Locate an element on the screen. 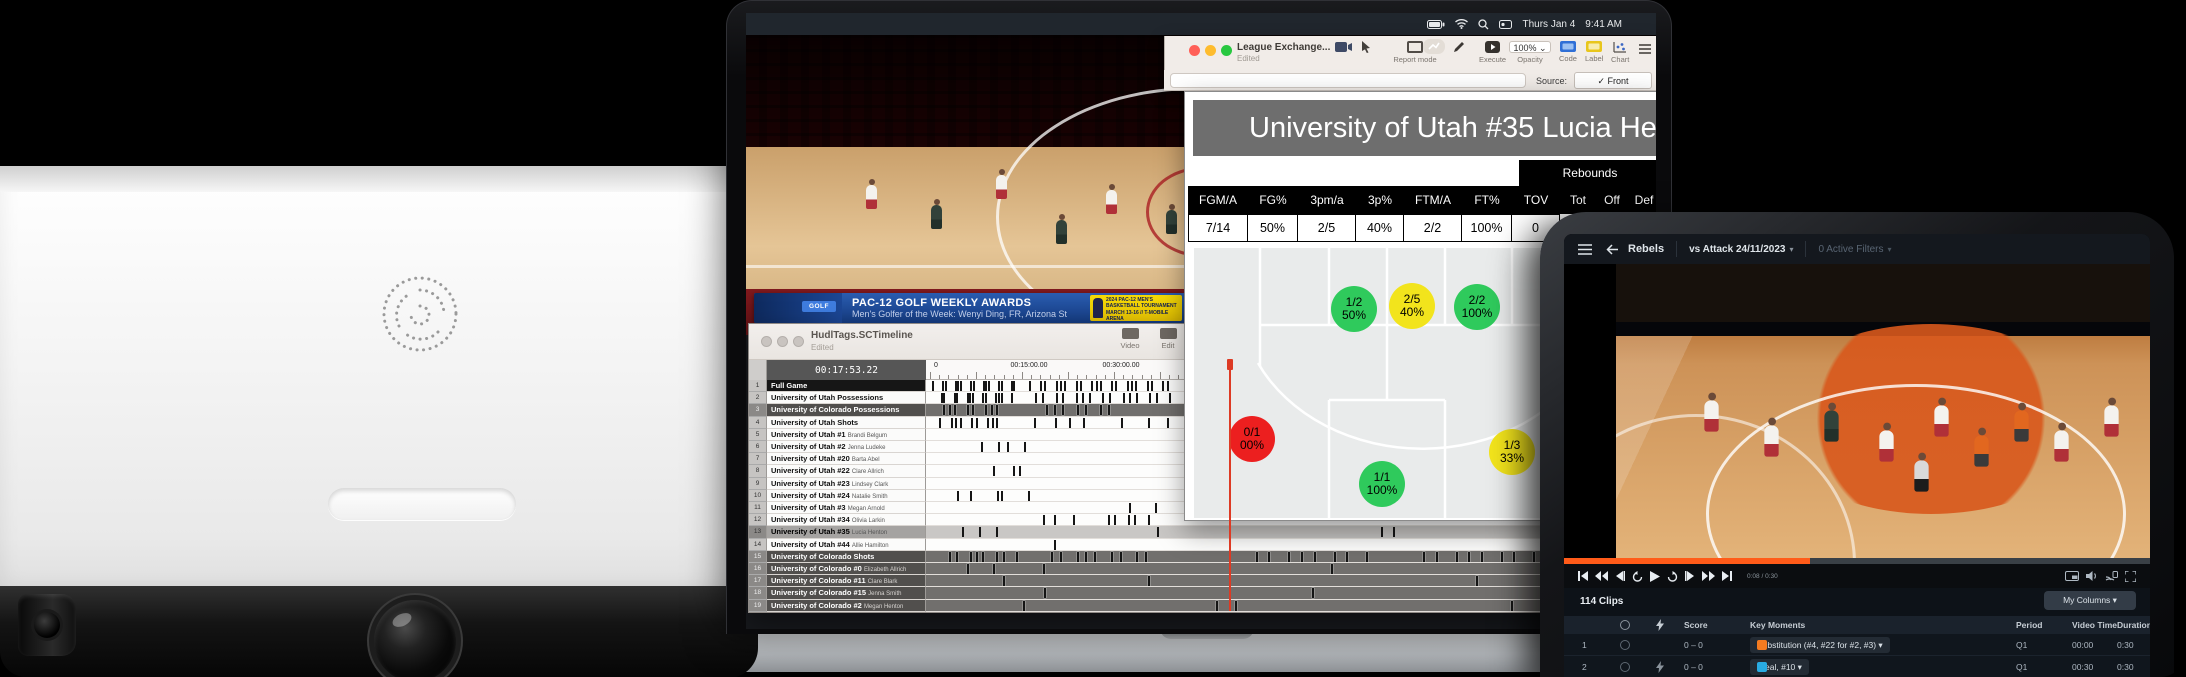 The image size is (2186, 677). opacity-control: 100% ⌄ Opacity is located at coordinates (1530, 52).